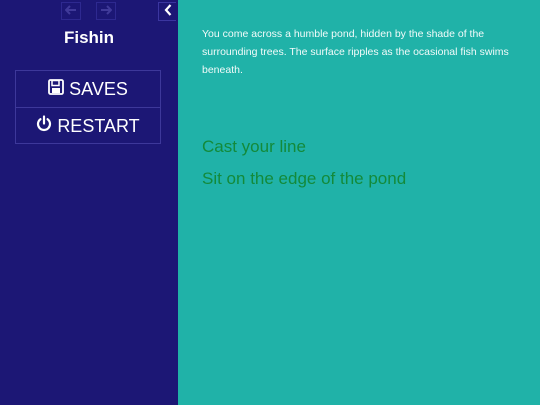 Image resolution: width=540 pixels, height=405 pixels. What do you see at coordinates (98, 125) in the screenshot?
I see `restart-label: RESTART` at bounding box center [98, 125].